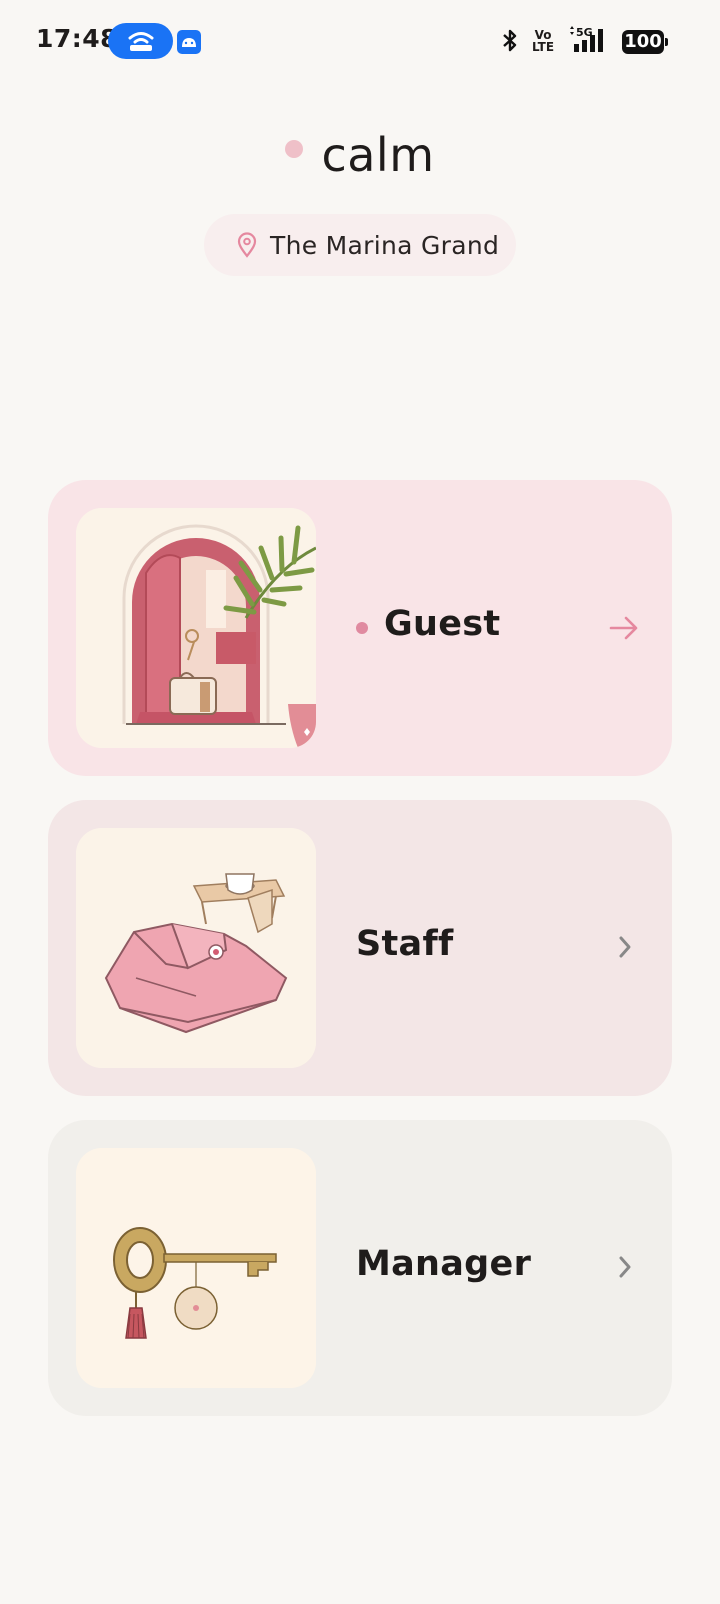 The height and width of the screenshot is (1604, 720). What do you see at coordinates (378, 155) in the screenshot?
I see `brand-name: calm` at bounding box center [378, 155].